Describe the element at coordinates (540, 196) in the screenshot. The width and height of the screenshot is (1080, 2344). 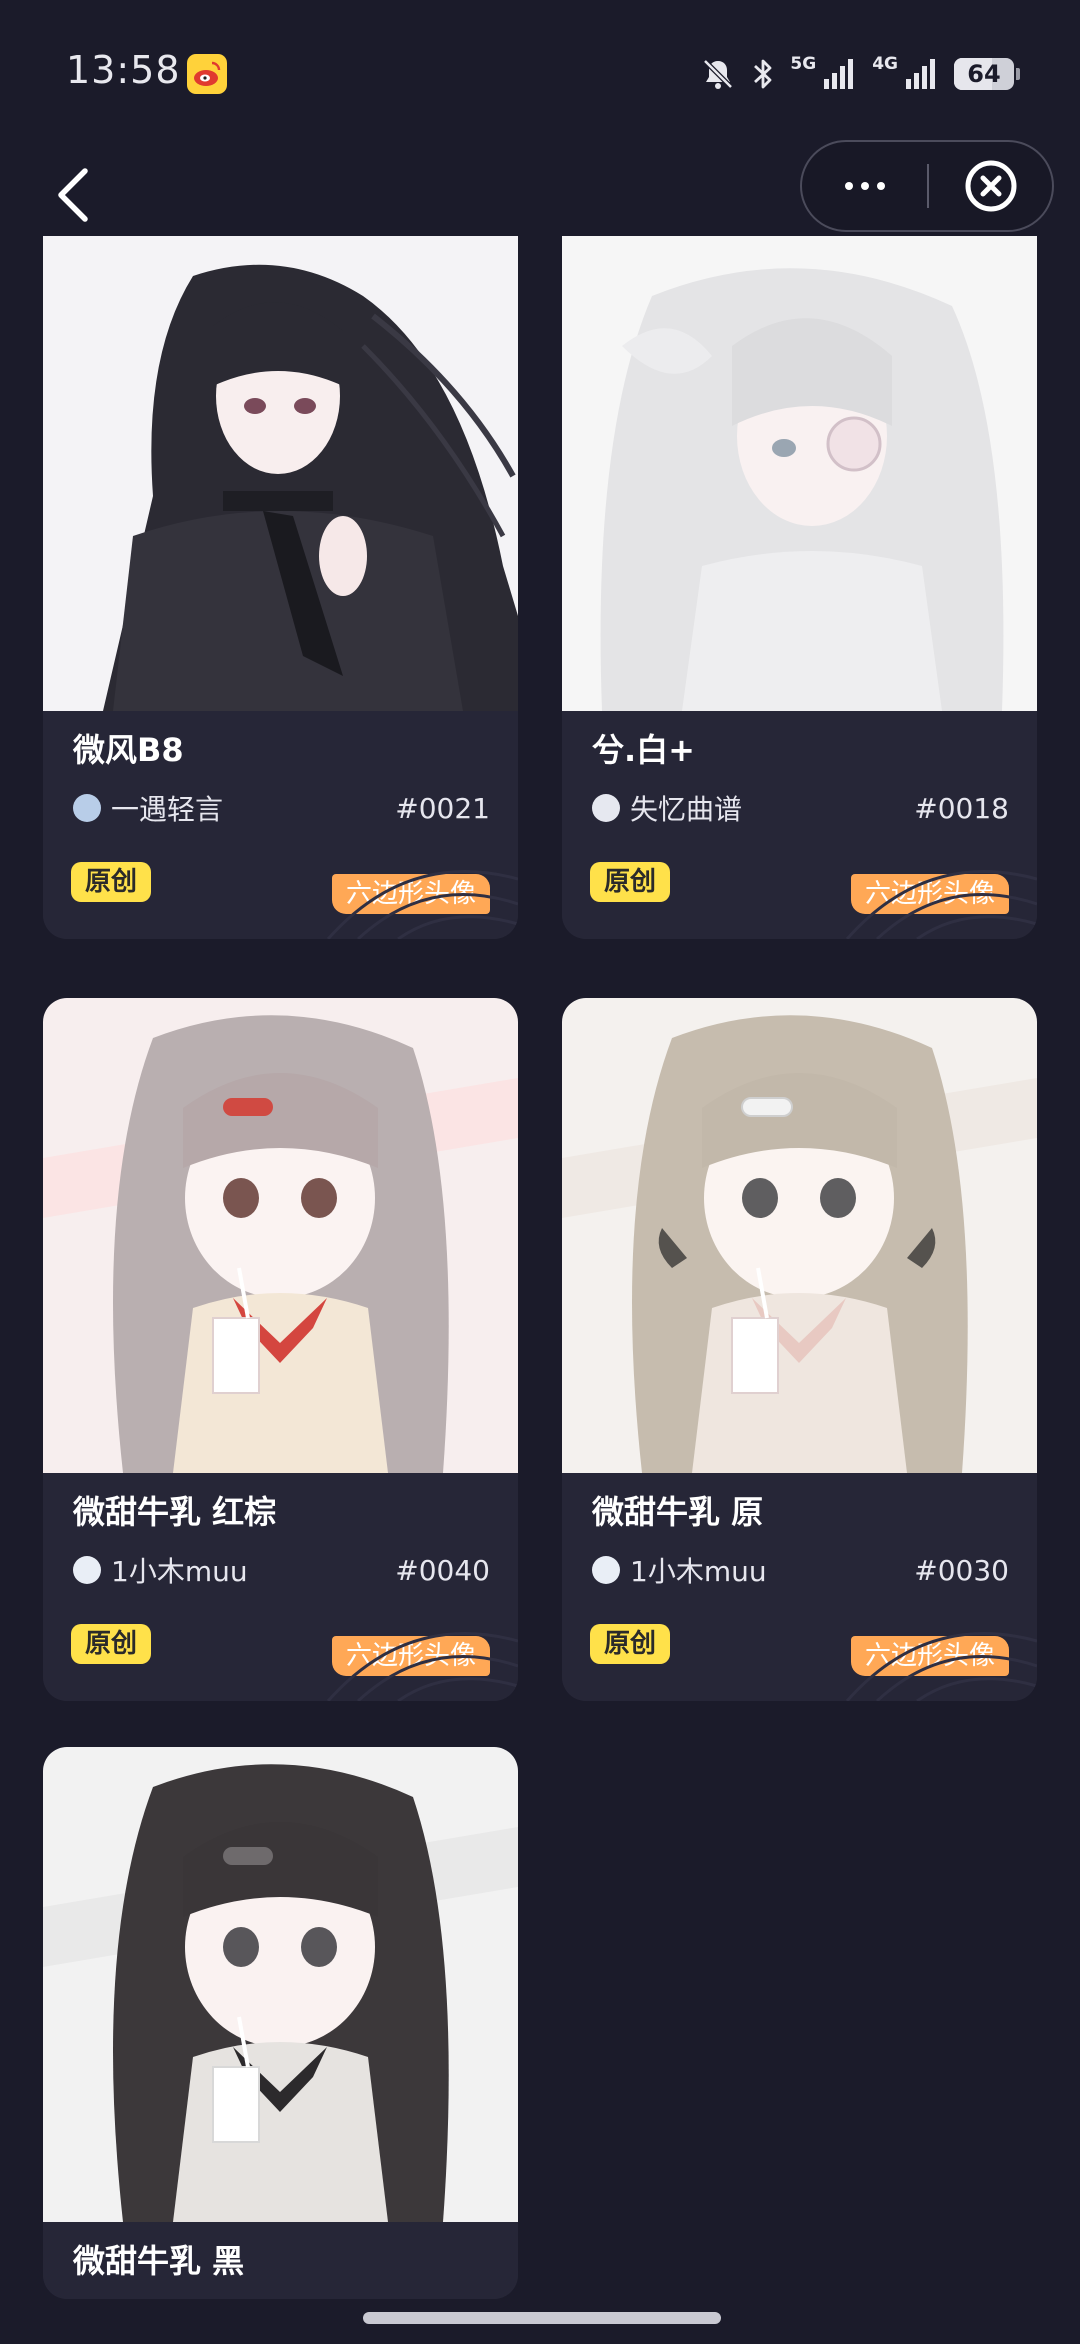
I see `nav-bar` at that location.